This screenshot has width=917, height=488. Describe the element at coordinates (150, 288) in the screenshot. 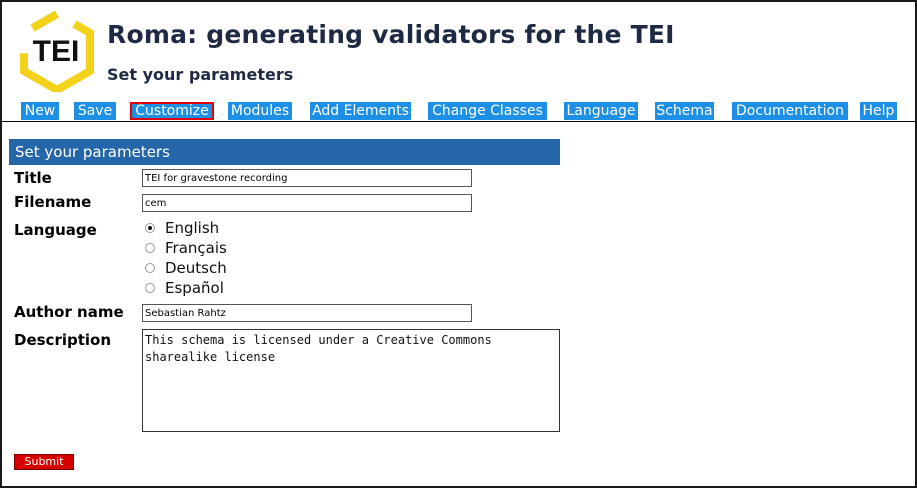

I see `radio-espanol` at that location.